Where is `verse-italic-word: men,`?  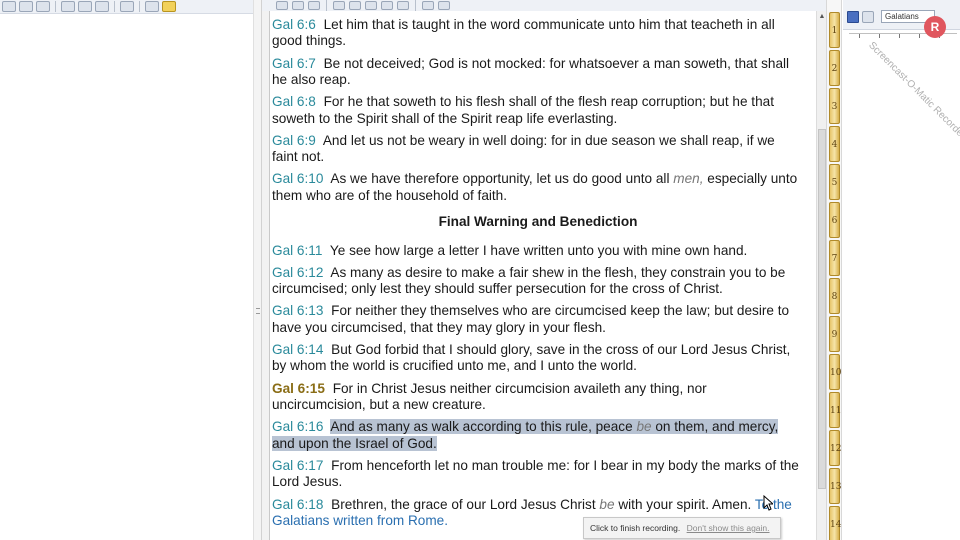 verse-italic-word: men, is located at coordinates (688, 179).